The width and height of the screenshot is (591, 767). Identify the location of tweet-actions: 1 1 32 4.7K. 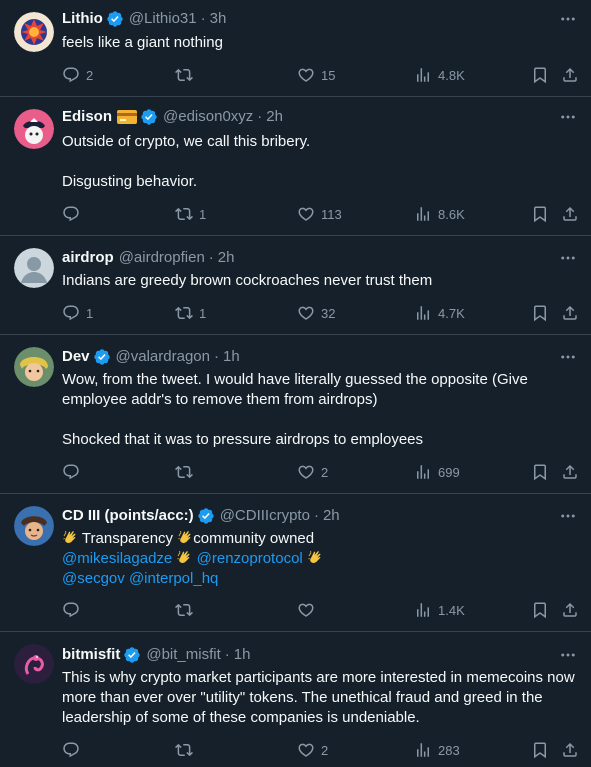
(319, 313).